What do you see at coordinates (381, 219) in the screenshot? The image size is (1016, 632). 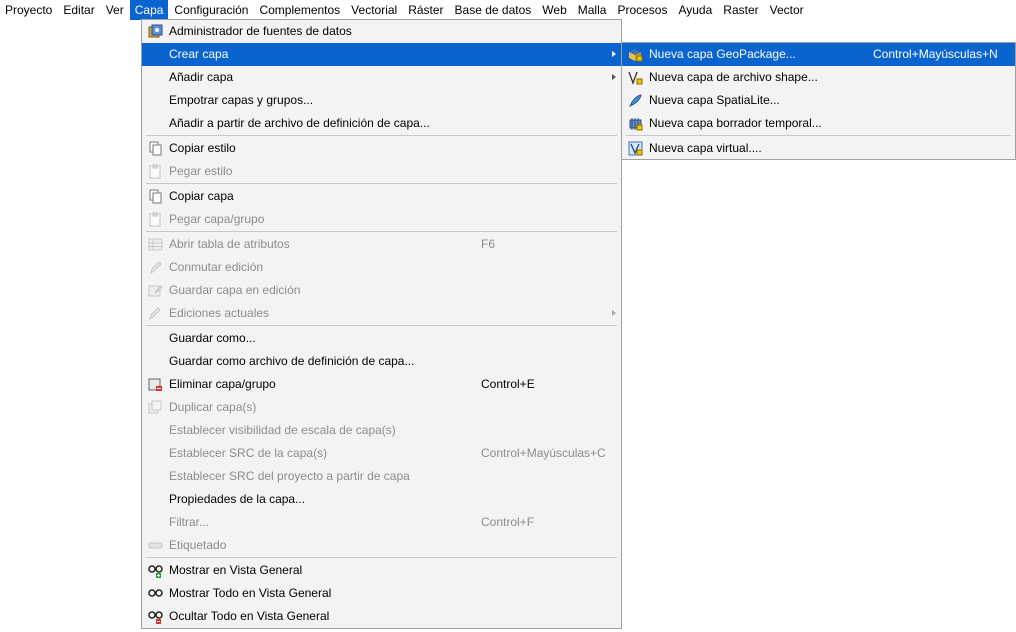 I see `menu-item-pegar-capa: Pegar capa/grupo` at bounding box center [381, 219].